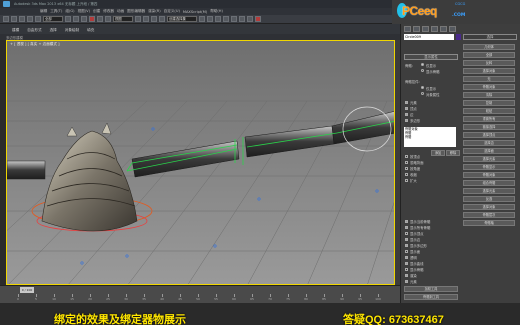 This screenshot has width=520, height=325. Describe the element at coordinates (195, 12) in the screenshot. I see `menu-item: MAXScript(M)` at that location.